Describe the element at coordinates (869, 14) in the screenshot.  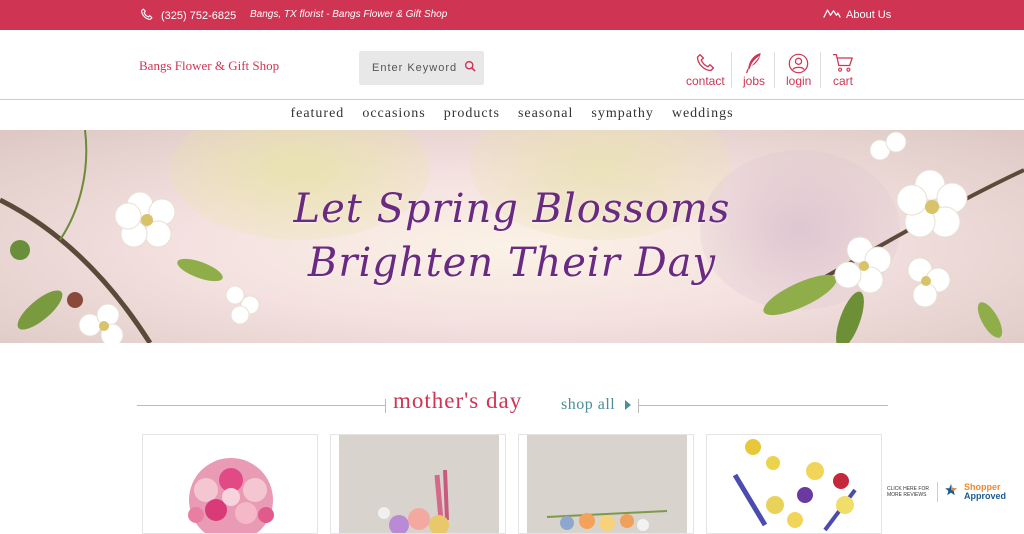
I see `about-us-label: About Us` at that location.